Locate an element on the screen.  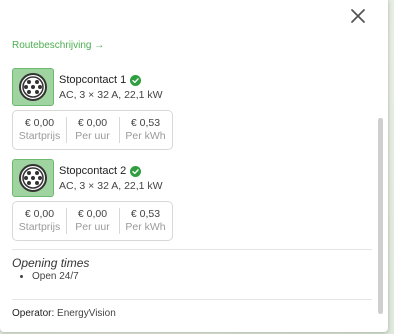
operator-name: EnergyVision is located at coordinates (86, 313).